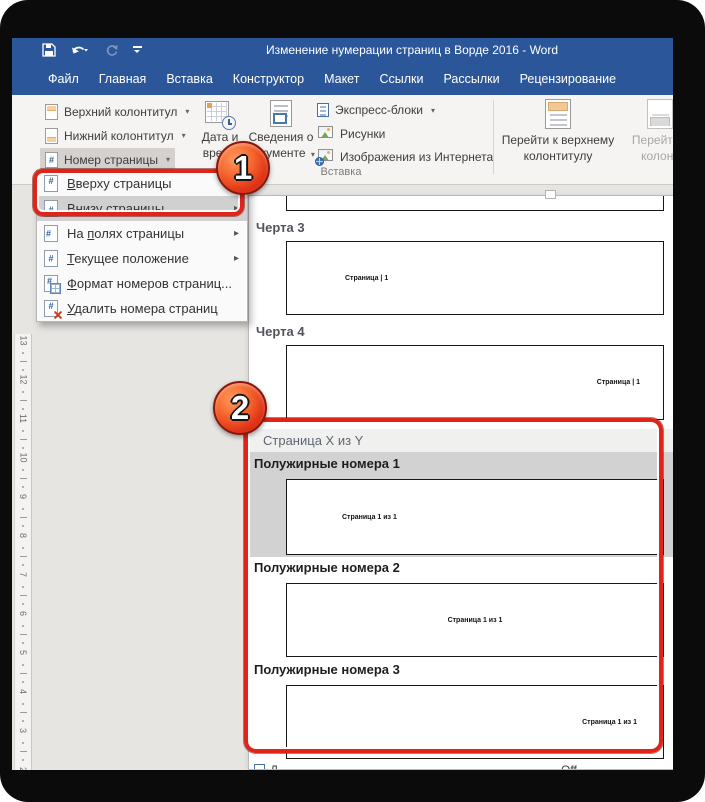 Image resolution: width=705 pixels, height=802 pixels. What do you see at coordinates (558, 114) in the screenshot?
I see `goto-header-icon` at bounding box center [558, 114].